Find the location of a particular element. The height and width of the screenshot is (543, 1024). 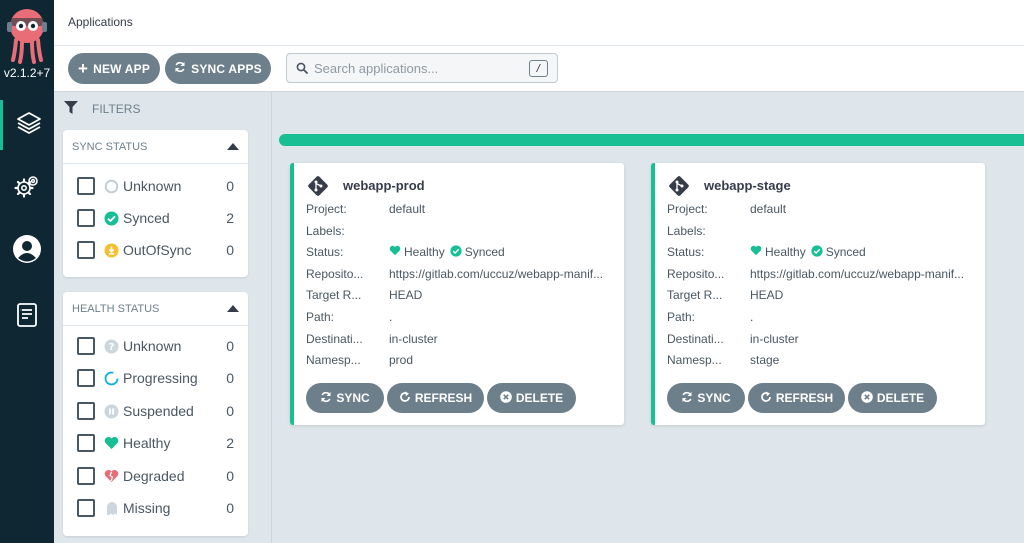

filter-icon is located at coordinates (71, 109).